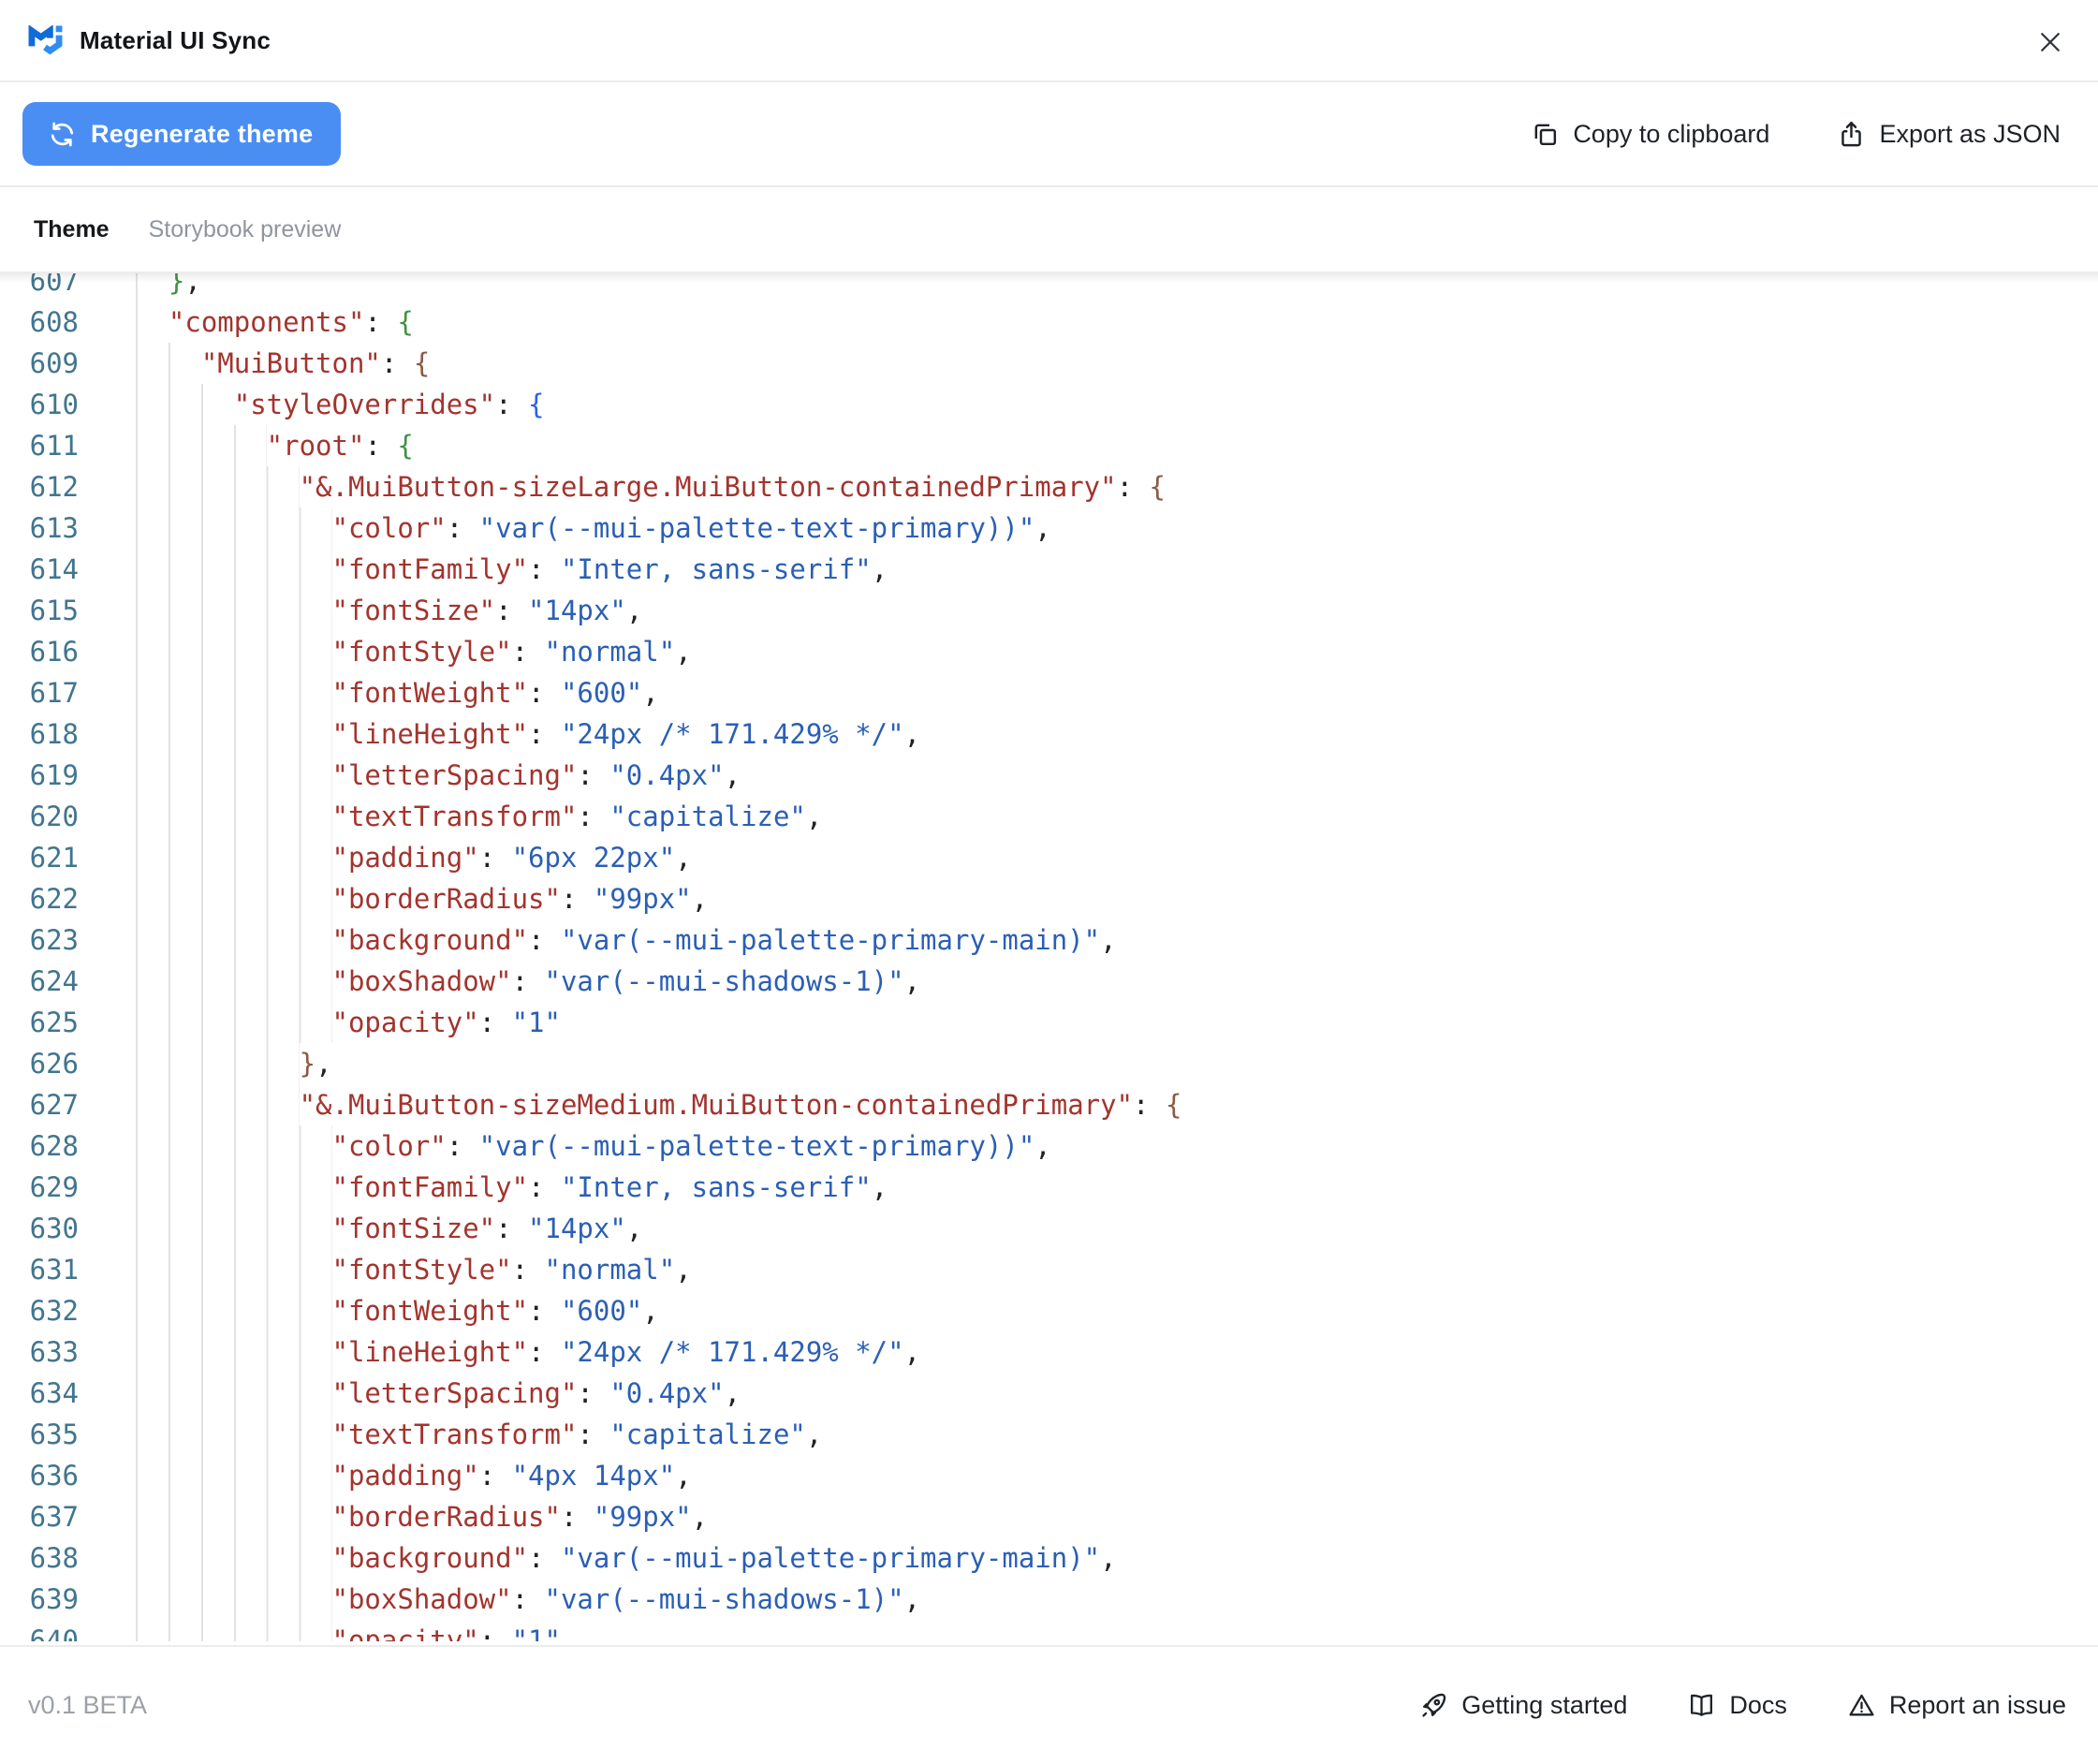 This screenshot has width=2098, height=1764. What do you see at coordinates (54, 1146) in the screenshot?
I see `line-number: 628` at bounding box center [54, 1146].